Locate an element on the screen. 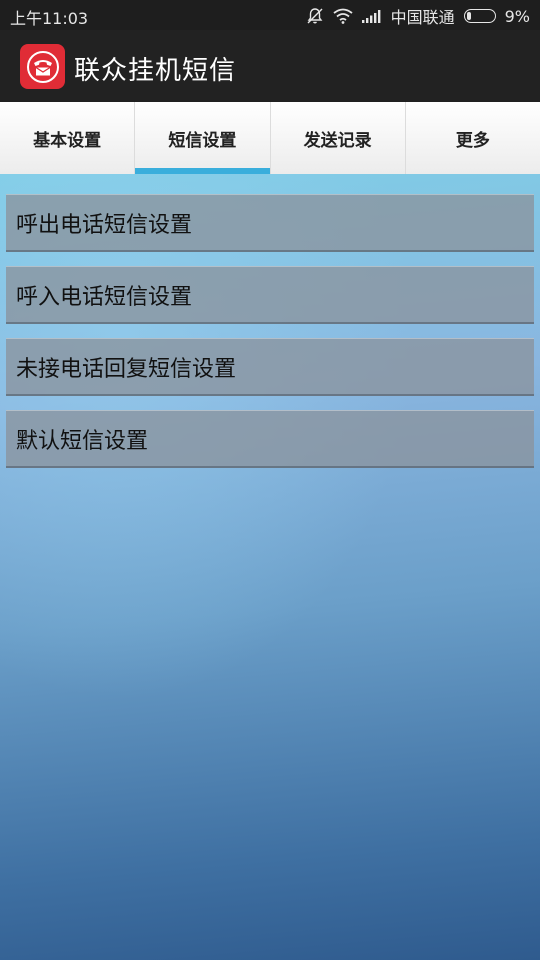  carrier-label: 中国联通 is located at coordinates (422, 17).